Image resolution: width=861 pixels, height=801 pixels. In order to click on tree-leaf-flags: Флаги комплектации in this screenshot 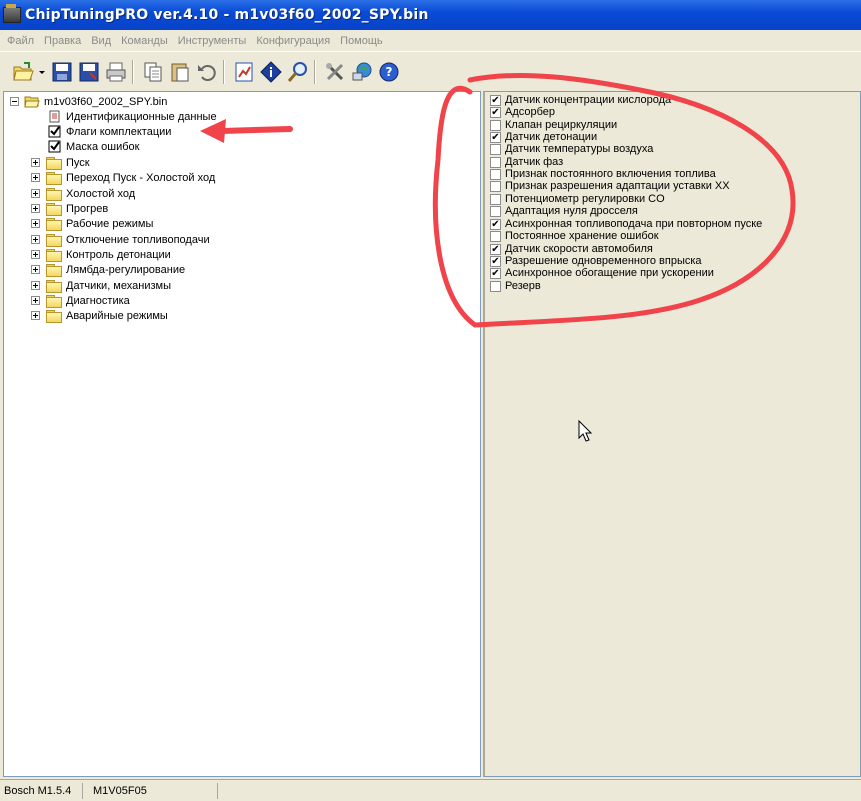, I will do `click(109, 131)`.